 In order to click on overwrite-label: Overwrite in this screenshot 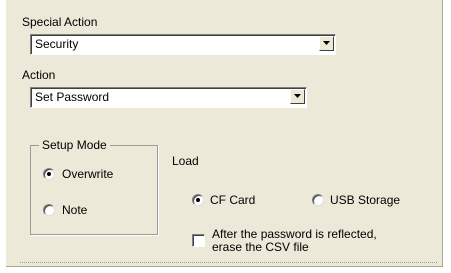, I will do `click(87, 174)`.